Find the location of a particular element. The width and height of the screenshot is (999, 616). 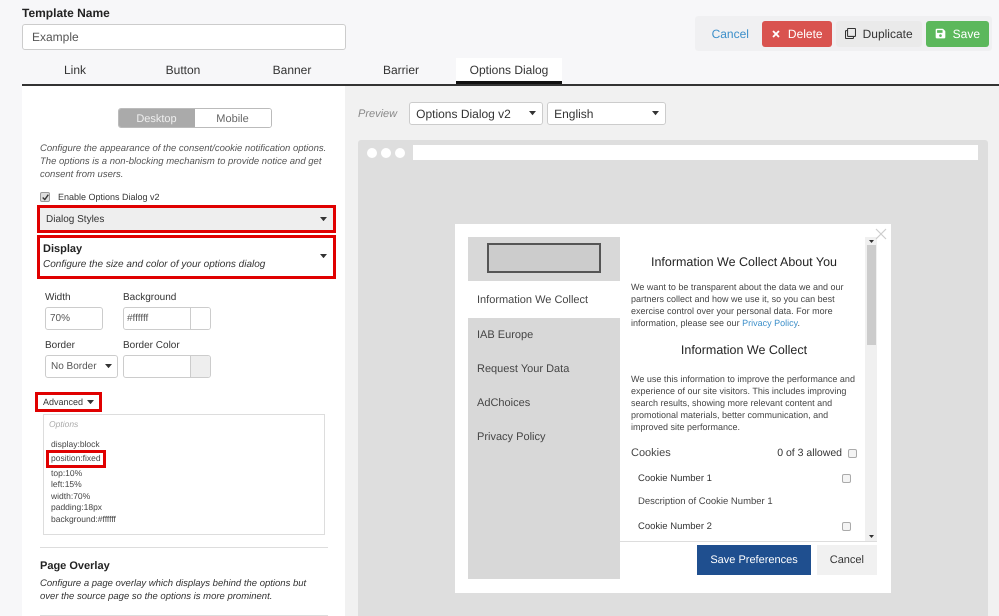

color-field: #ffffff is located at coordinates (167, 318).